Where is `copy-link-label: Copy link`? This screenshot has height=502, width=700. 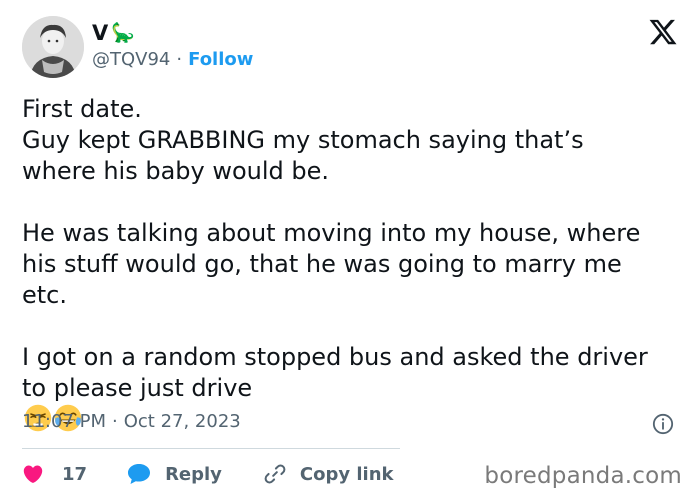 copy-link-label: Copy link is located at coordinates (346, 474).